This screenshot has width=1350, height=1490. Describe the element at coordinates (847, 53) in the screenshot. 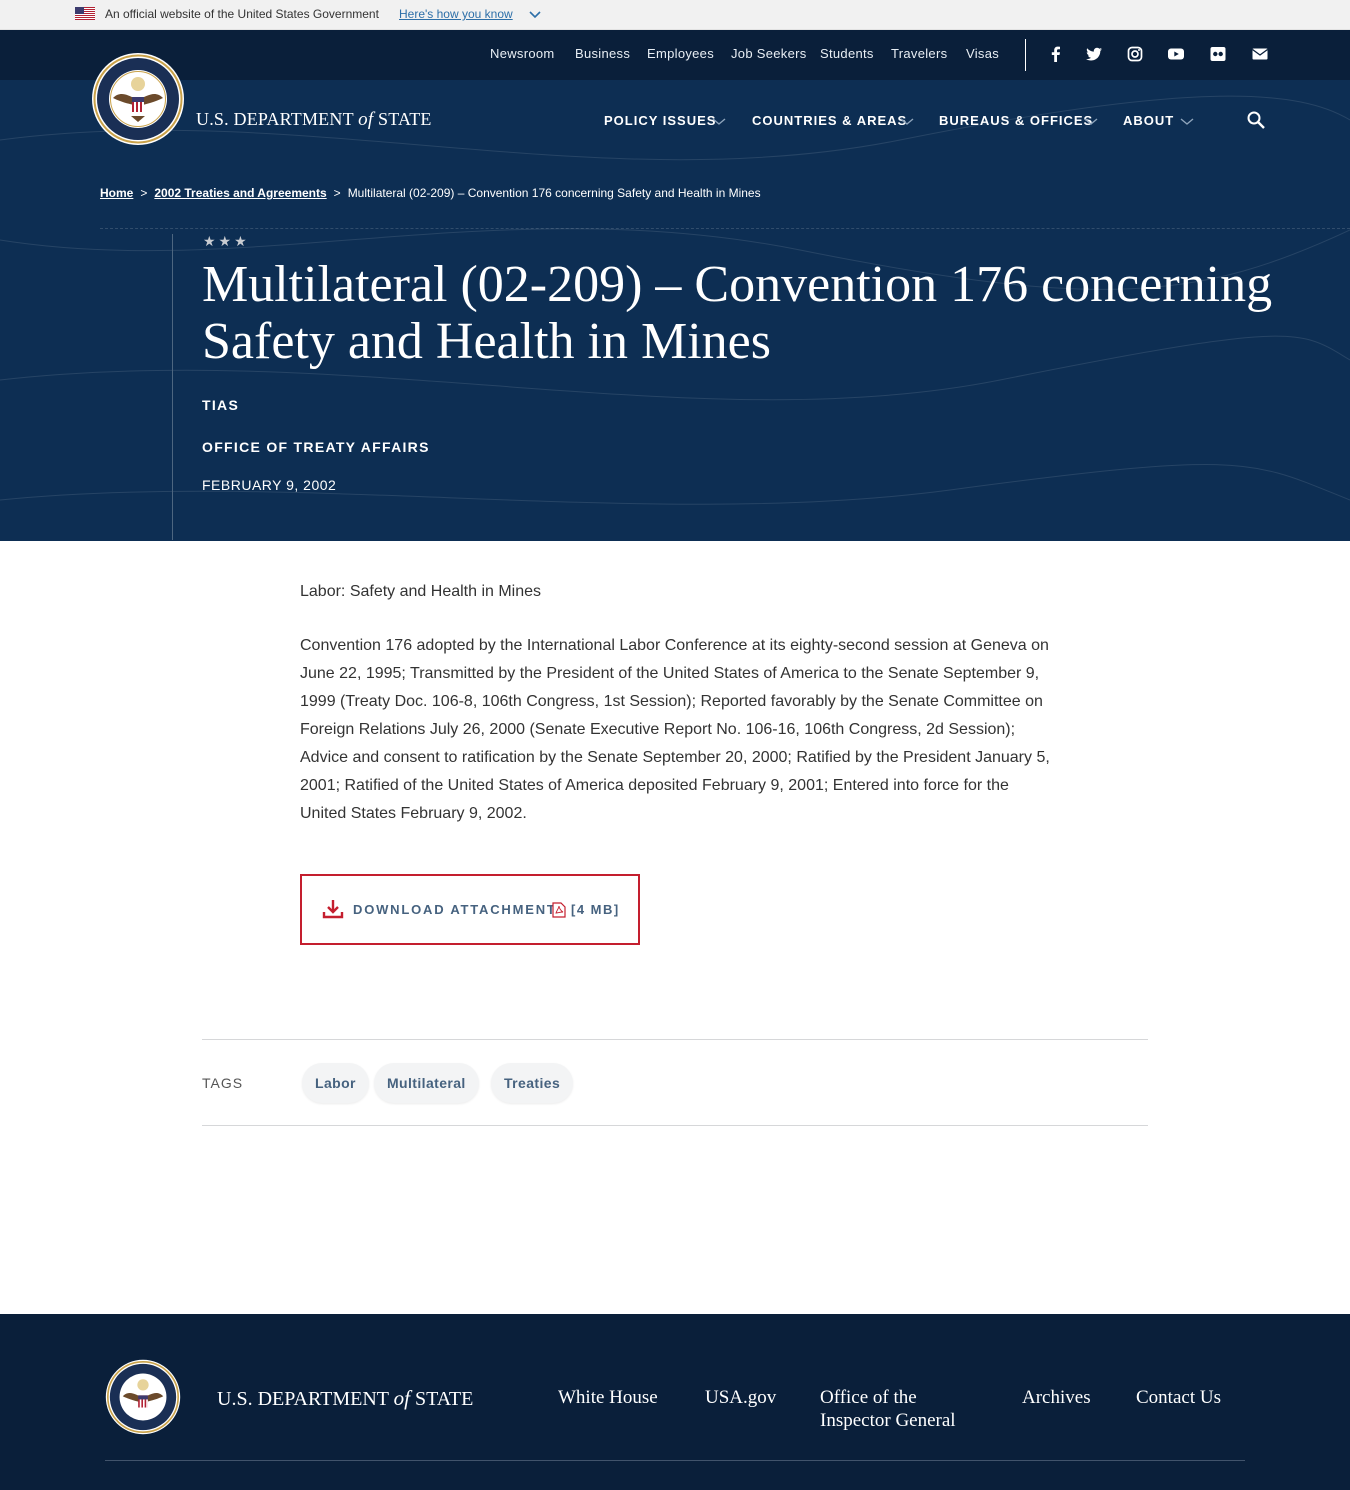

I see `utility-link-students: Students` at that location.